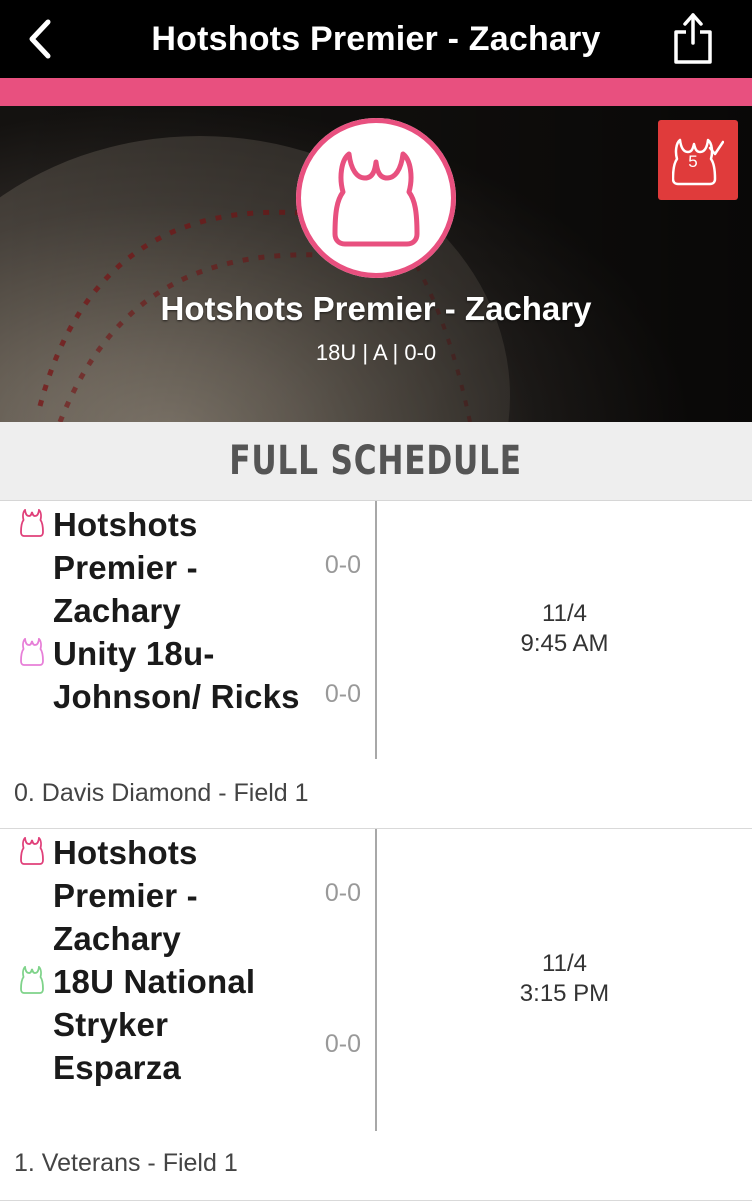 The height and width of the screenshot is (1201, 752). I want to click on top-navigation-bar: Hotshots Premier - Zachary, so click(376, 39).